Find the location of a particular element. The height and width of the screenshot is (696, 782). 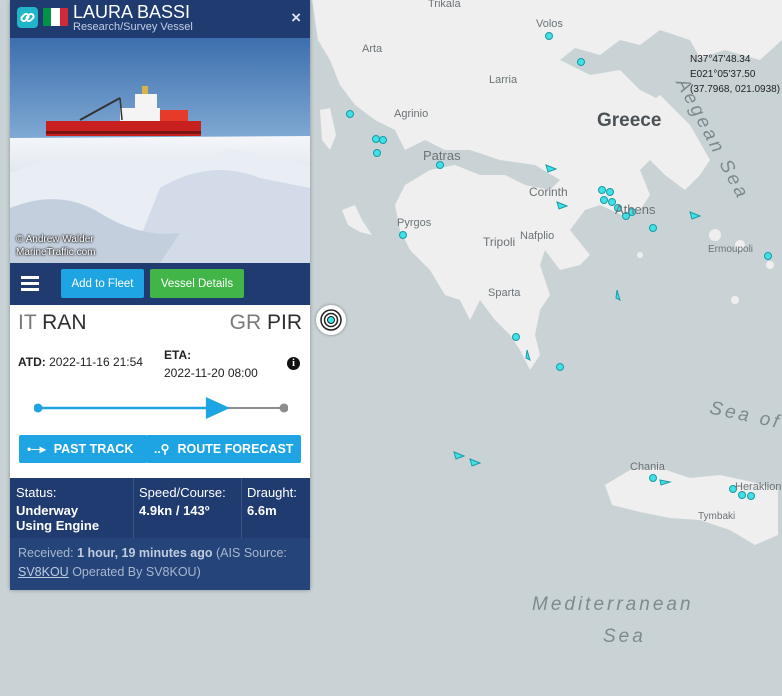

eta-label: ETA: is located at coordinates (178, 355).